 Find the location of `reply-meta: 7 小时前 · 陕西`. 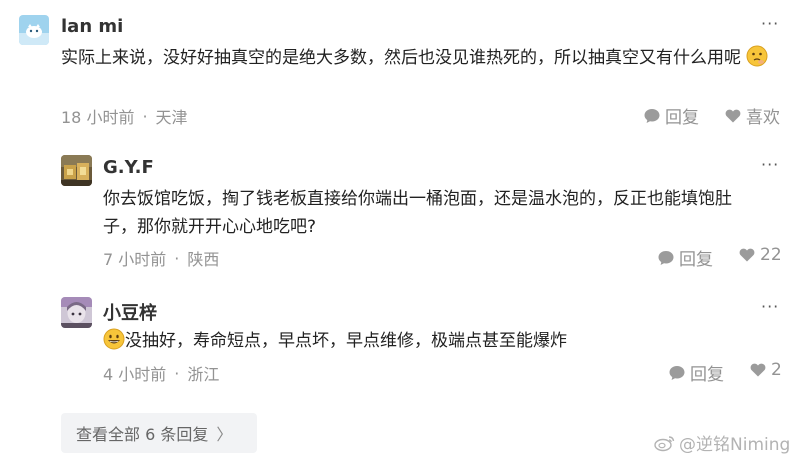

reply-meta: 7 小时前 · 陕西 is located at coordinates (161, 258).